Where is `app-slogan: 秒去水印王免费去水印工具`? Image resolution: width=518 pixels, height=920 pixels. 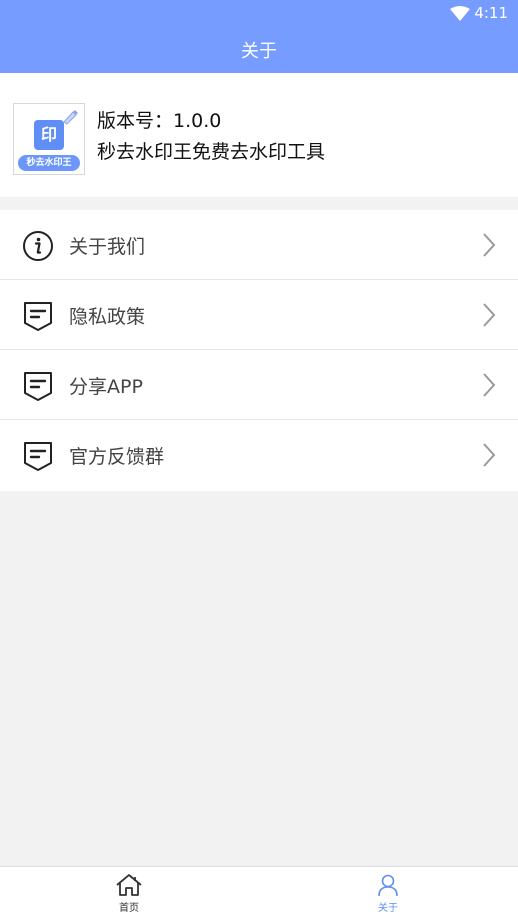
app-slogan: 秒去水印王免费去水印工具 is located at coordinates (211, 152).